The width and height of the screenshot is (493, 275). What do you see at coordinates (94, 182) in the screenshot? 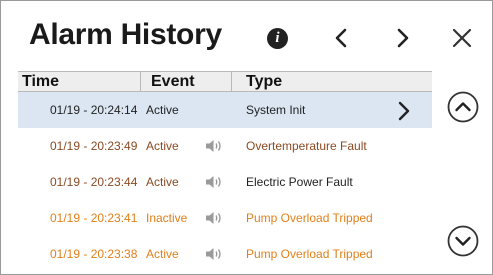
I see `row-time: 01/19 - 20:23:44` at bounding box center [94, 182].